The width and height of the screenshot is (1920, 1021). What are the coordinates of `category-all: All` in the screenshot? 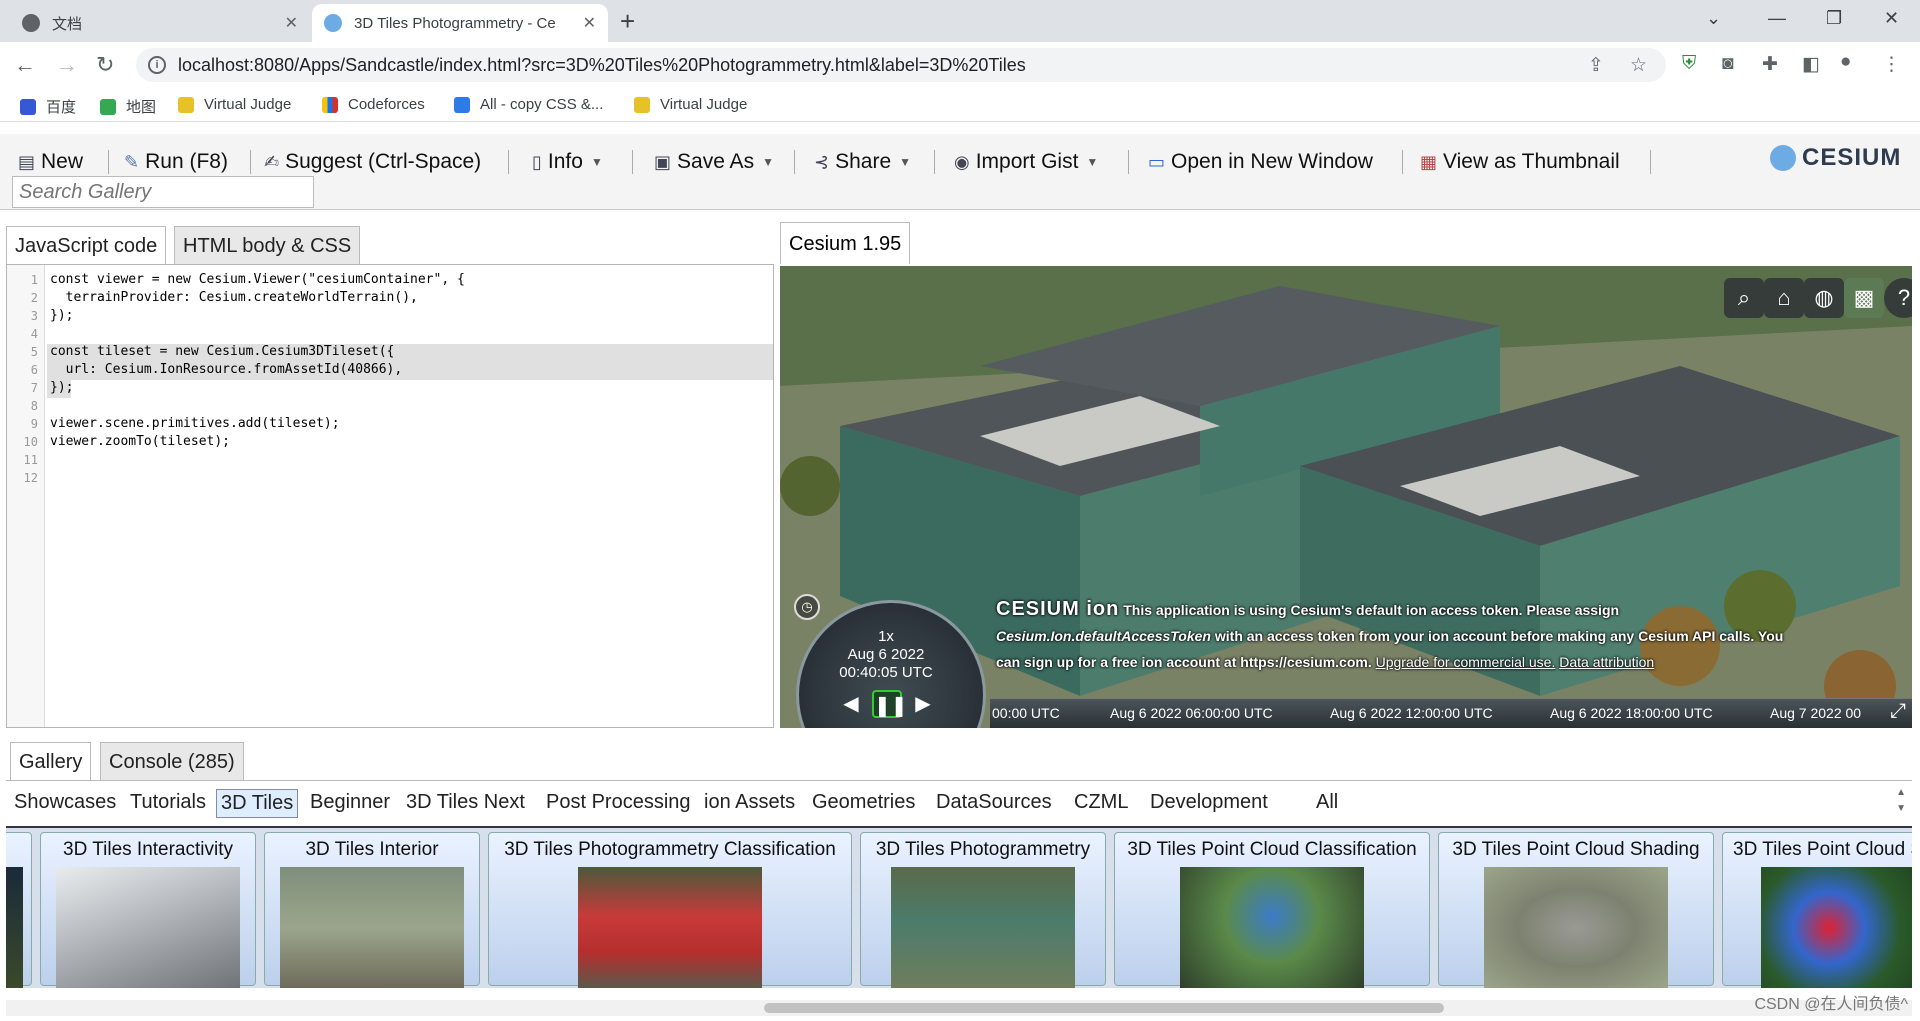 It's located at (1327, 802).